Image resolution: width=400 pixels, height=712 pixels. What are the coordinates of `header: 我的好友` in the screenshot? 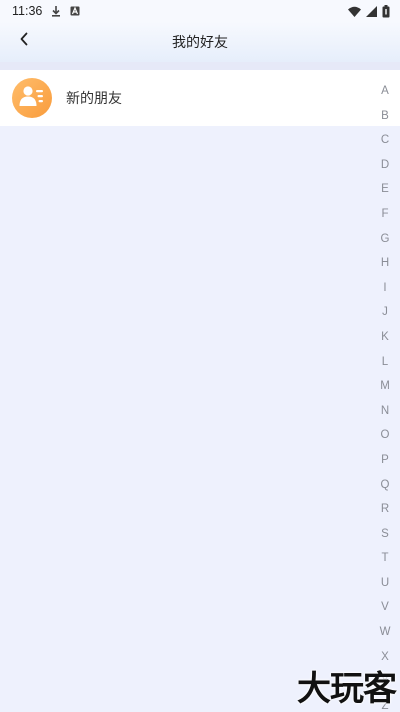 It's located at (200, 42).